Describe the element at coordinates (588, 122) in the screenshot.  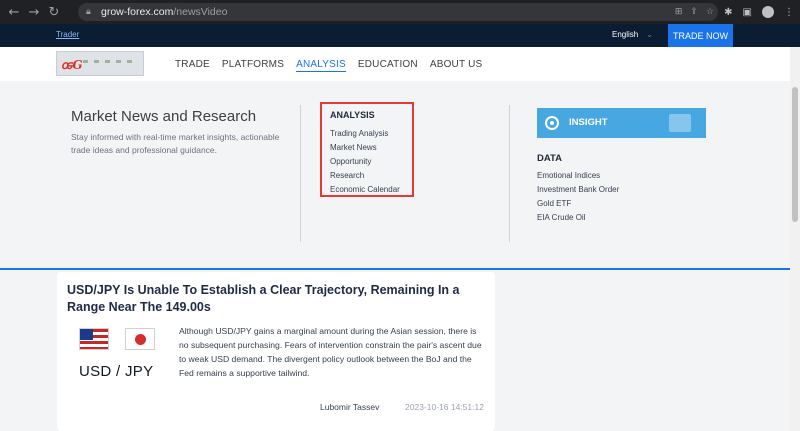
I see `insight-label: INSIGHT` at that location.